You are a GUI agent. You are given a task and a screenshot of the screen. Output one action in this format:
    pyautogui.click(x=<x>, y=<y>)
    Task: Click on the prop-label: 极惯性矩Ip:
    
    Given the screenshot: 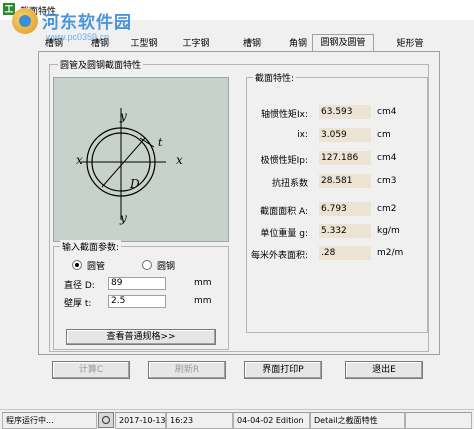 What is the action you would take?
    pyautogui.click(x=284, y=161)
    